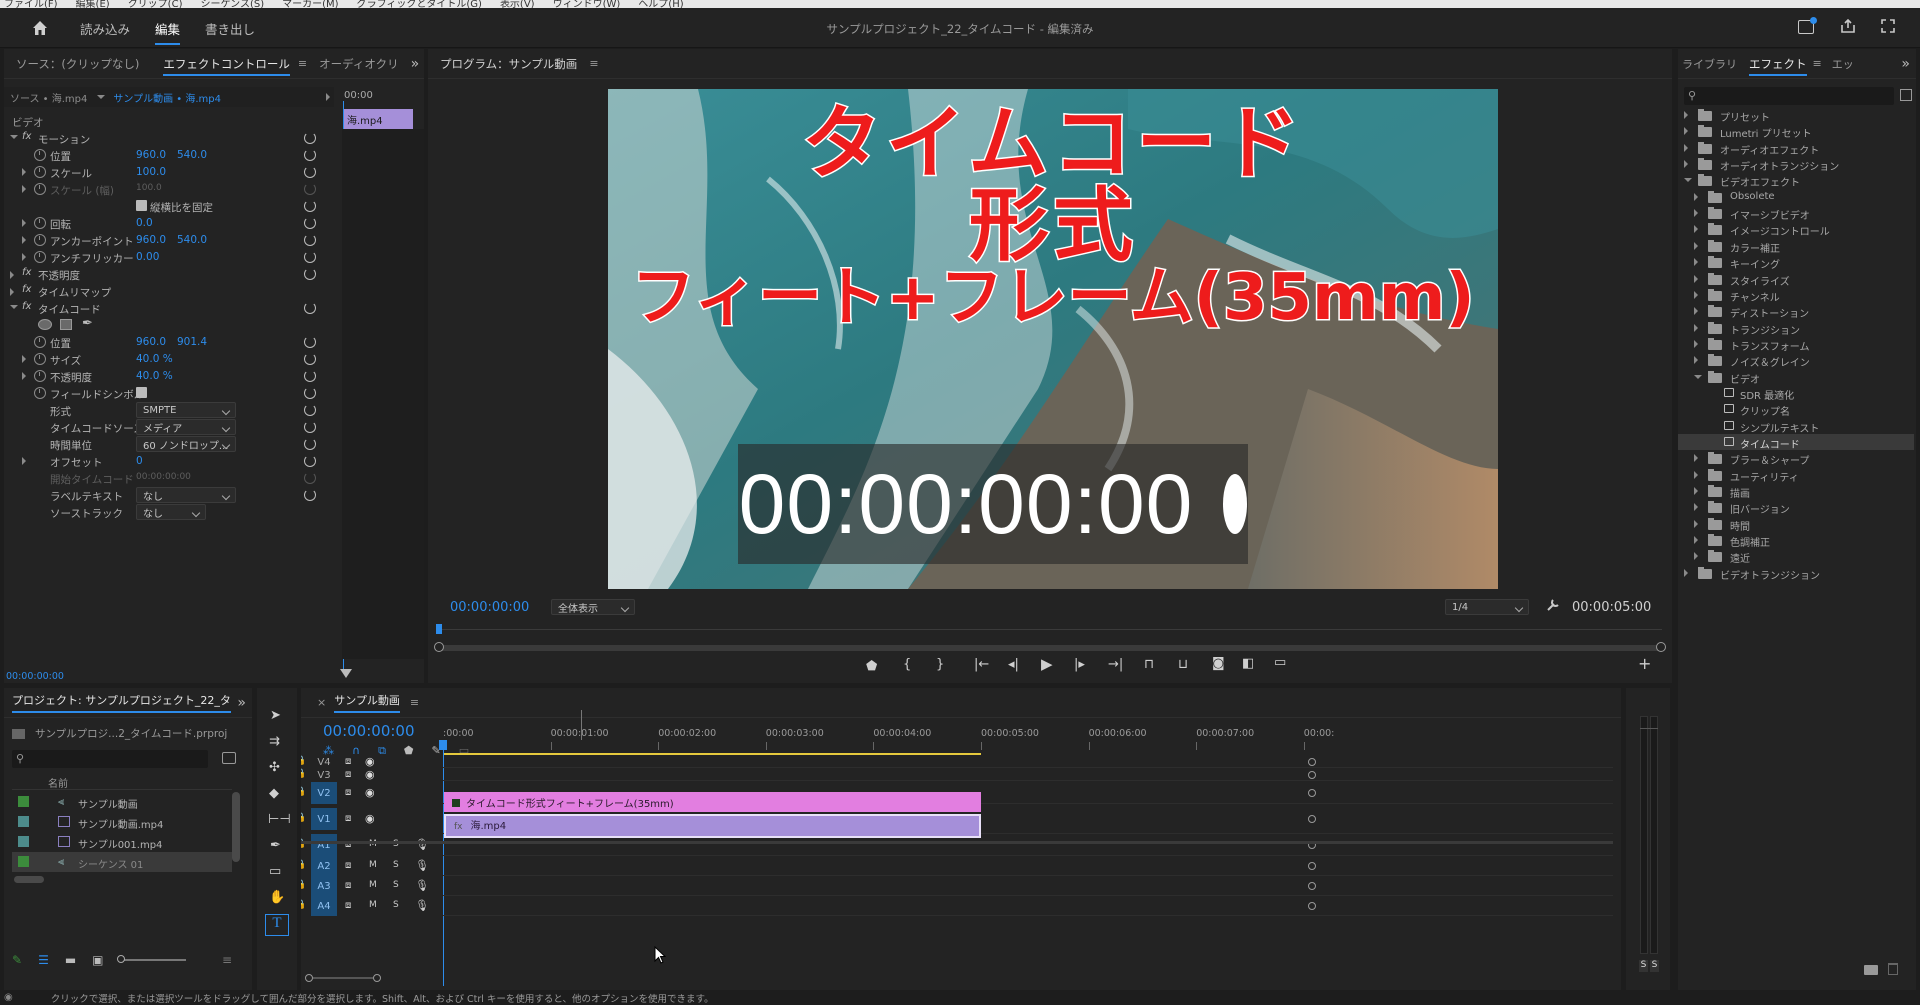  Describe the element at coordinates (121, 702) in the screenshot. I see `project-panel-title: プロジェクト: サンプルプロジェクト_22_タ` at that location.